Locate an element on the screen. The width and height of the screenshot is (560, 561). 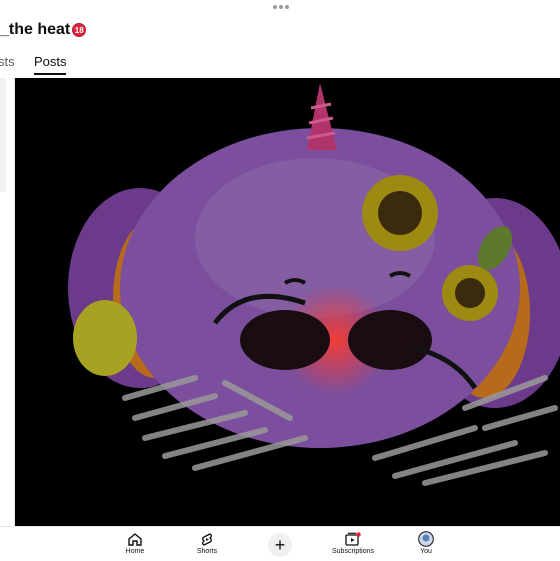
channel-tabs: sts Posts is located at coordinates (280, 63).